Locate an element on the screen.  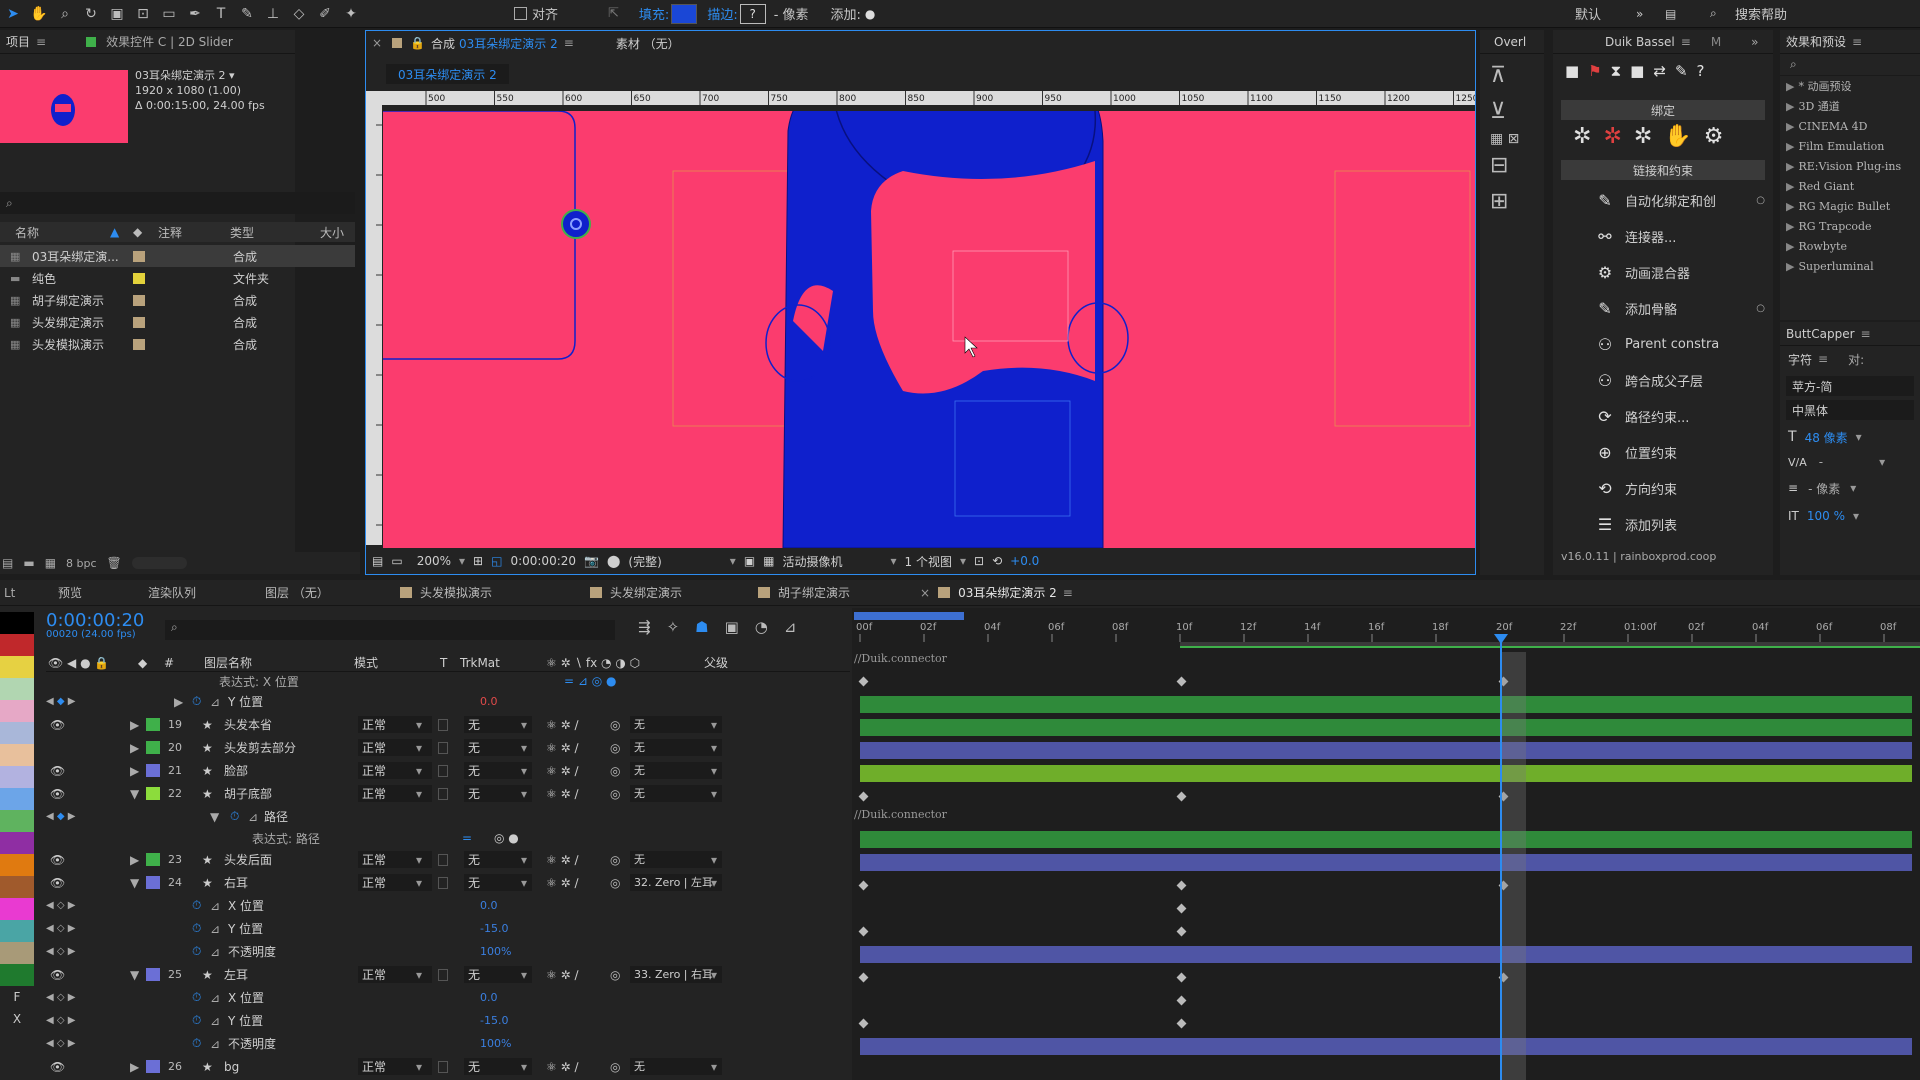
grid-icon: ⊞ is located at coordinates (478, 561).